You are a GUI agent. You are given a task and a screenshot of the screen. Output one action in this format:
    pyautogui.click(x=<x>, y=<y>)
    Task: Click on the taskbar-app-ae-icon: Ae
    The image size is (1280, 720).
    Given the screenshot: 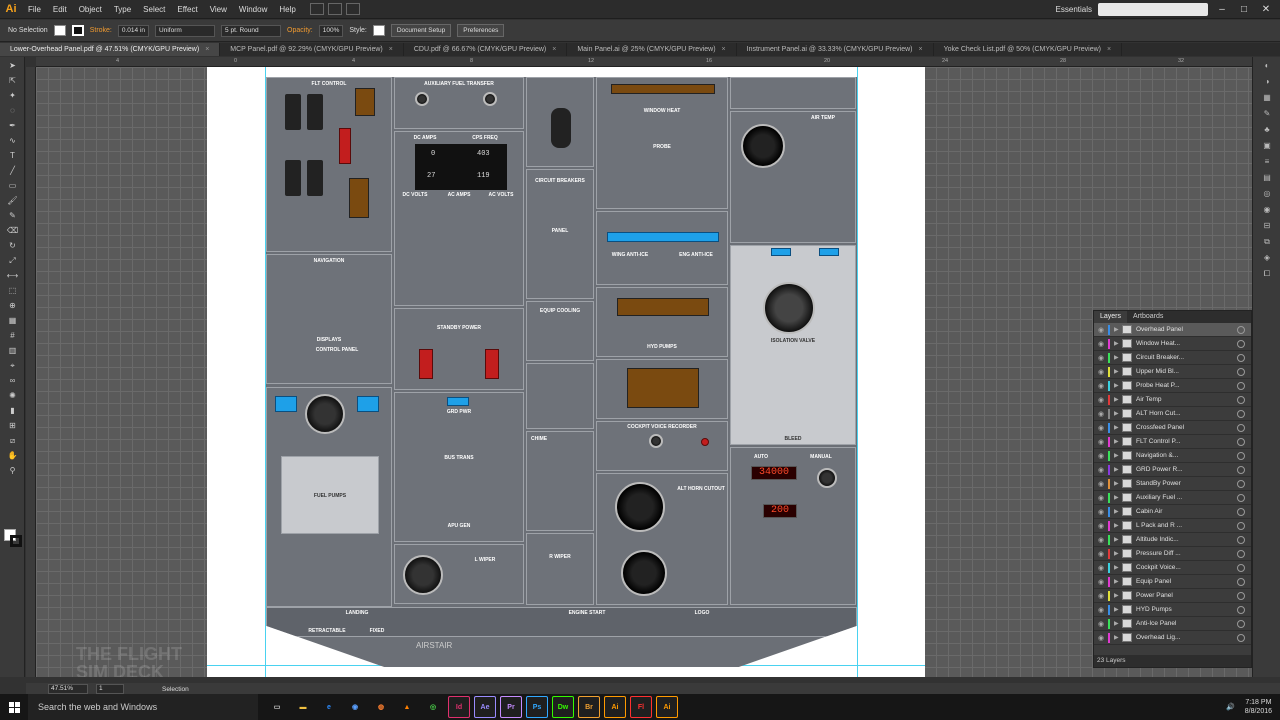 What is the action you would take?
    pyautogui.click(x=485, y=707)
    